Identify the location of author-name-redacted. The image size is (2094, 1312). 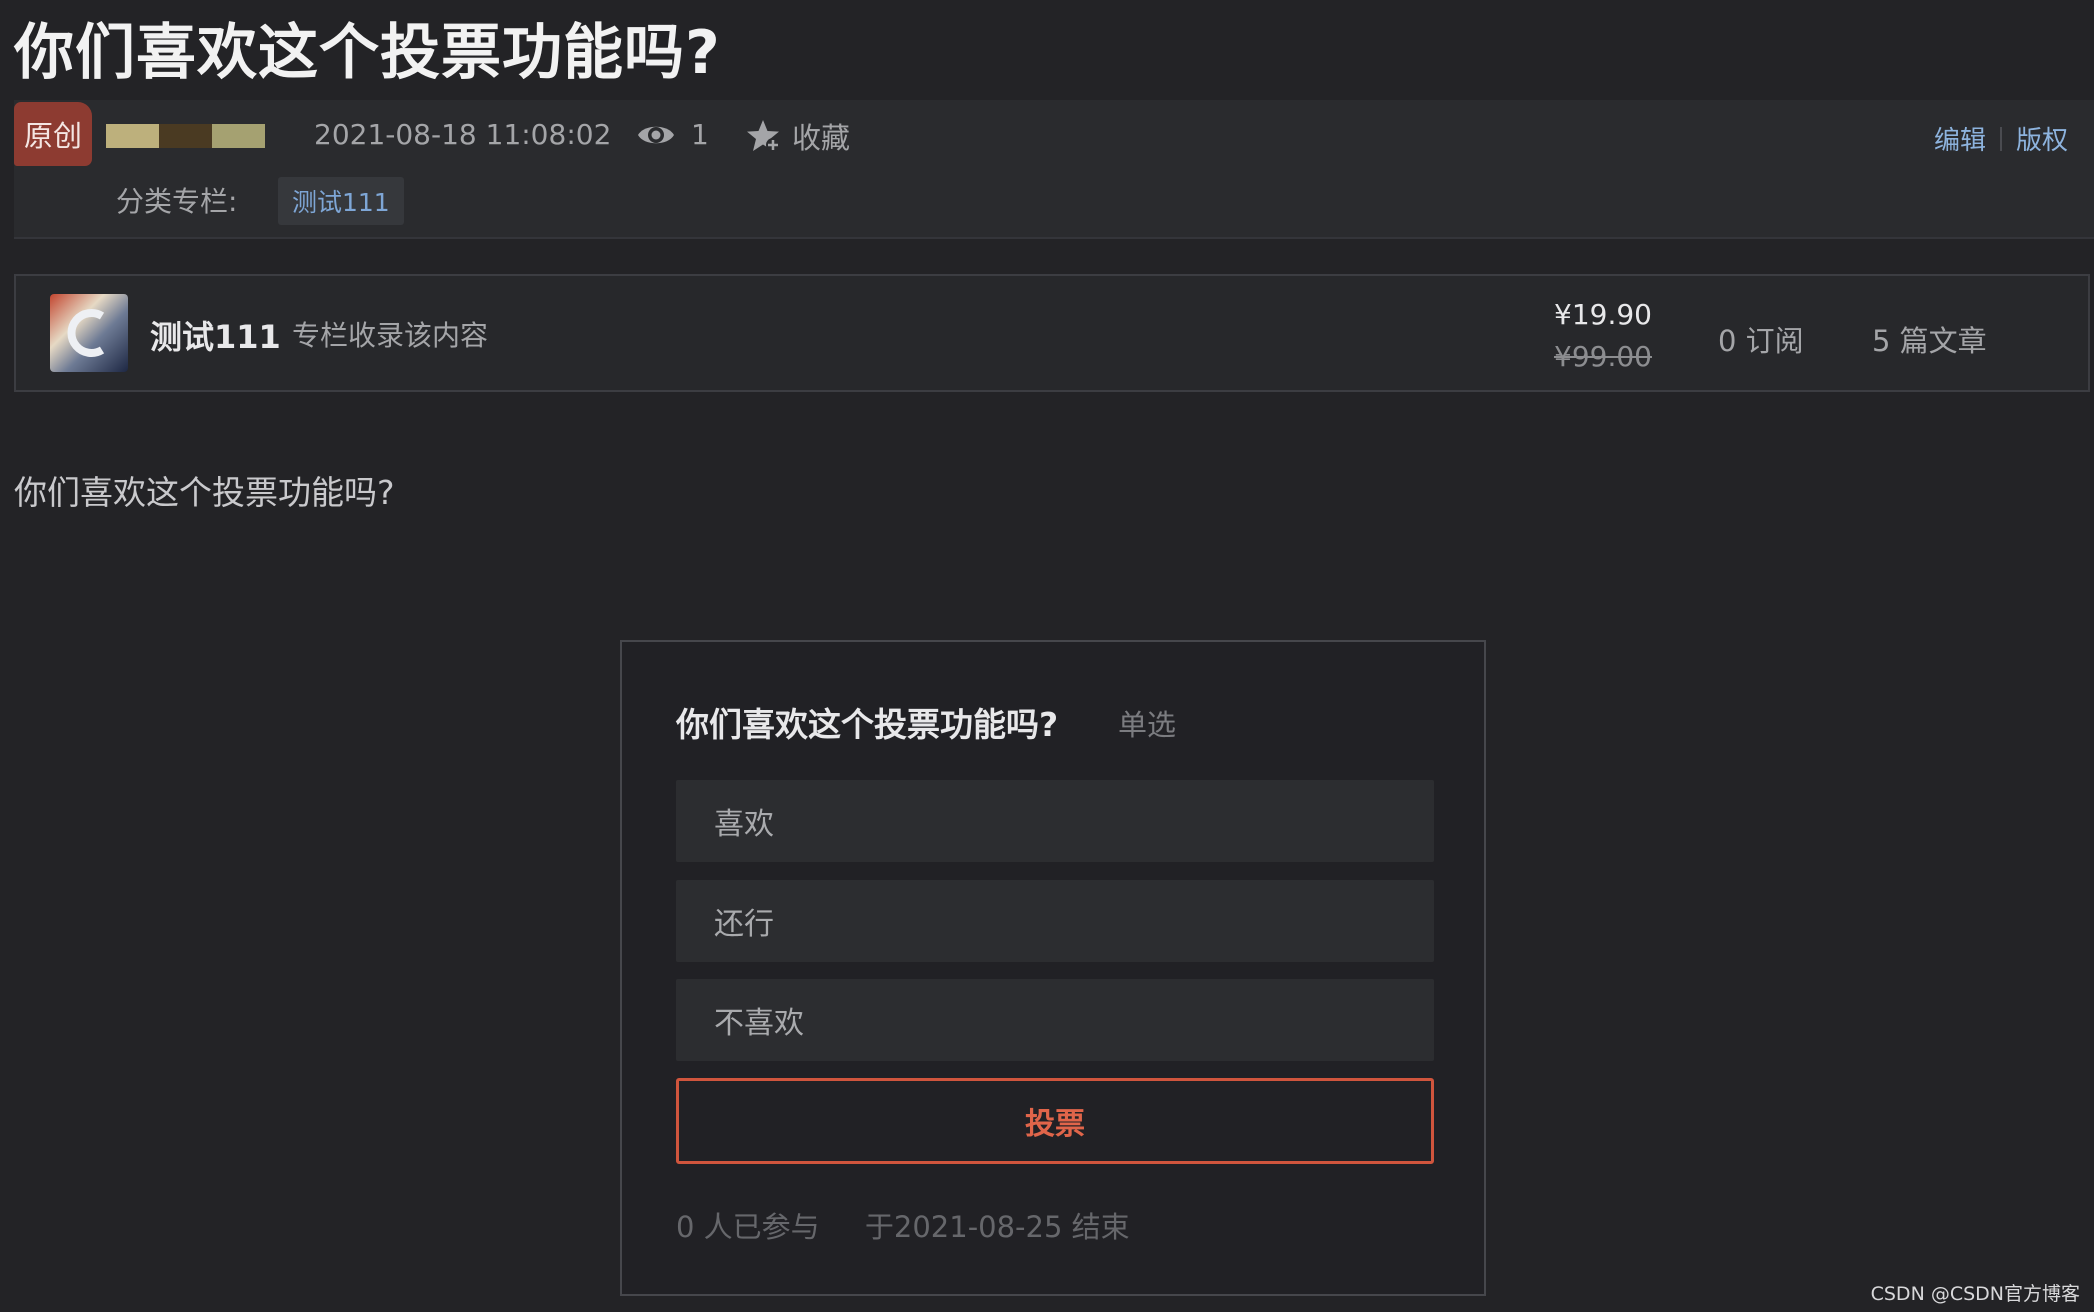
(185, 136).